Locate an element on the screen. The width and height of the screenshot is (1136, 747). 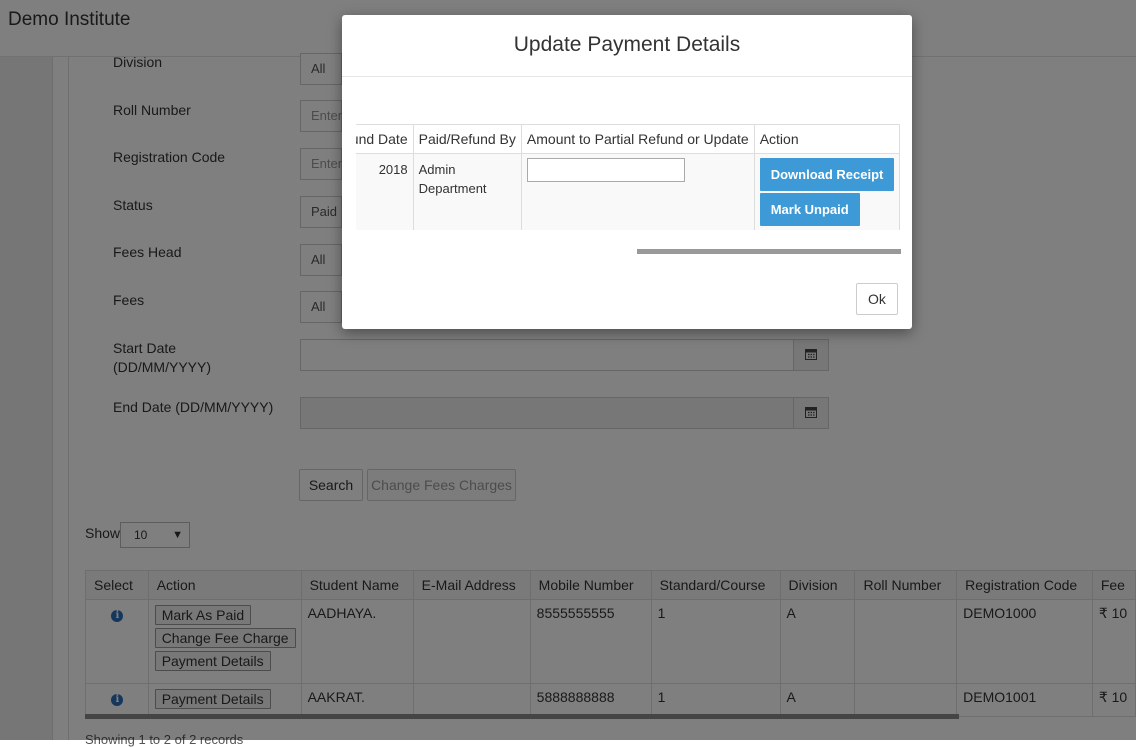
mark-unpaid-button: Mark Unpaid is located at coordinates (809, 209).